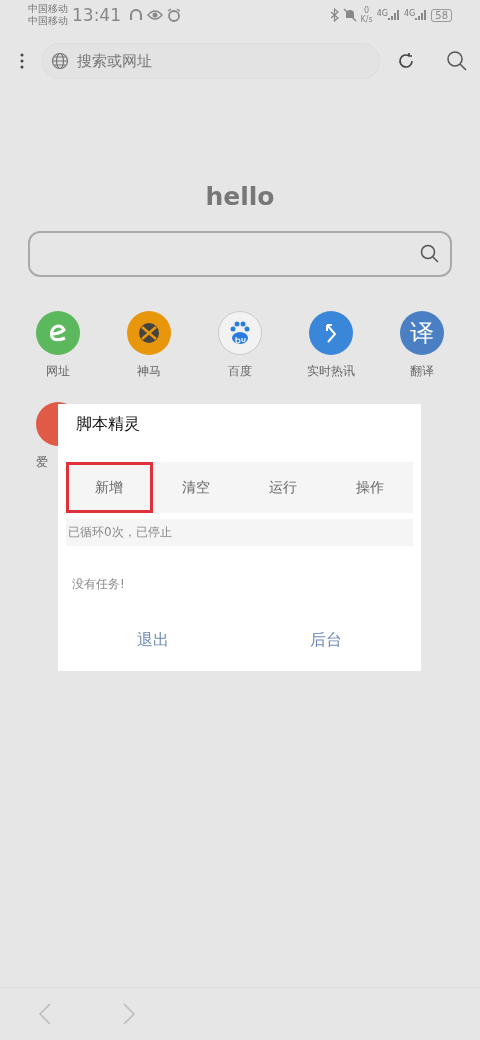  Describe the element at coordinates (108, 424) in the screenshot. I see `dialog-title: 脚本精灵` at that location.